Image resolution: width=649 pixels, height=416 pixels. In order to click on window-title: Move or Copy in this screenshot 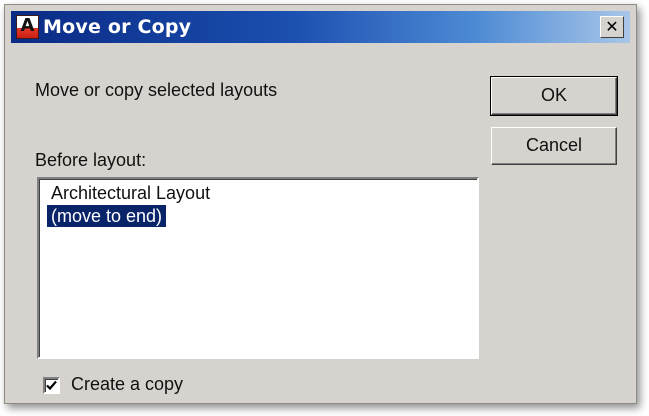, I will do `click(117, 27)`.